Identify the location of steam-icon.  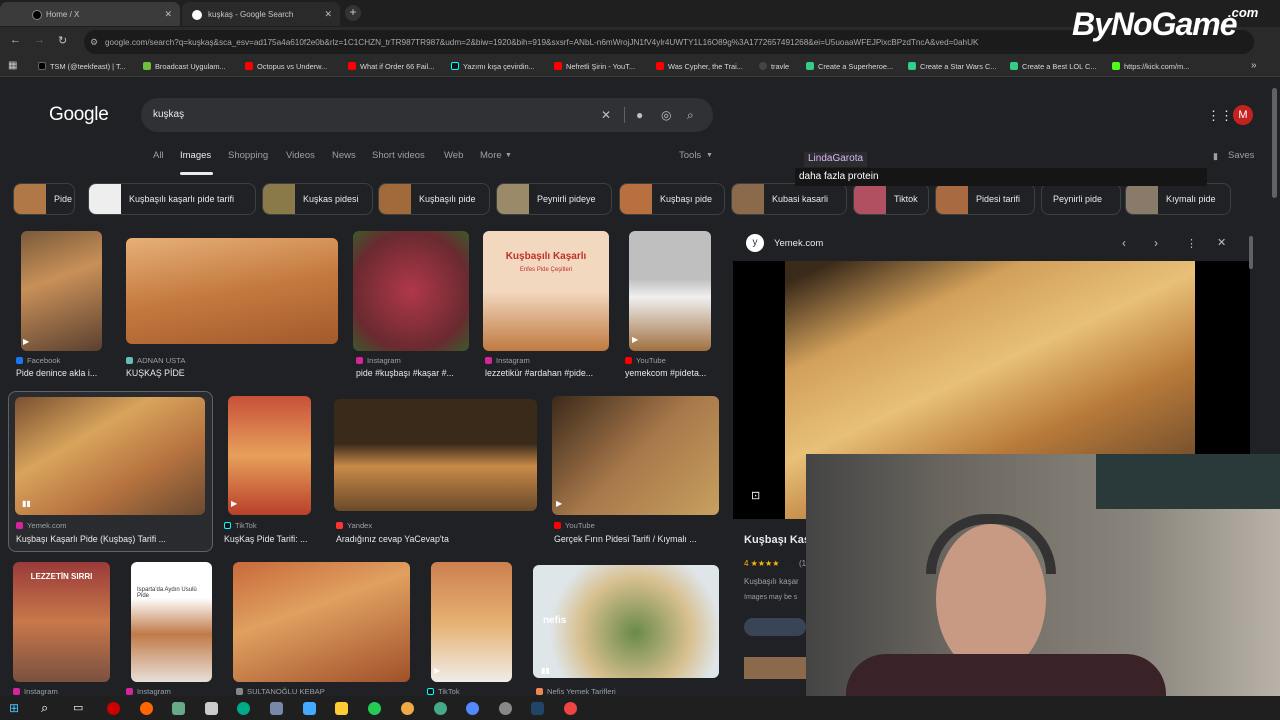
(537, 708).